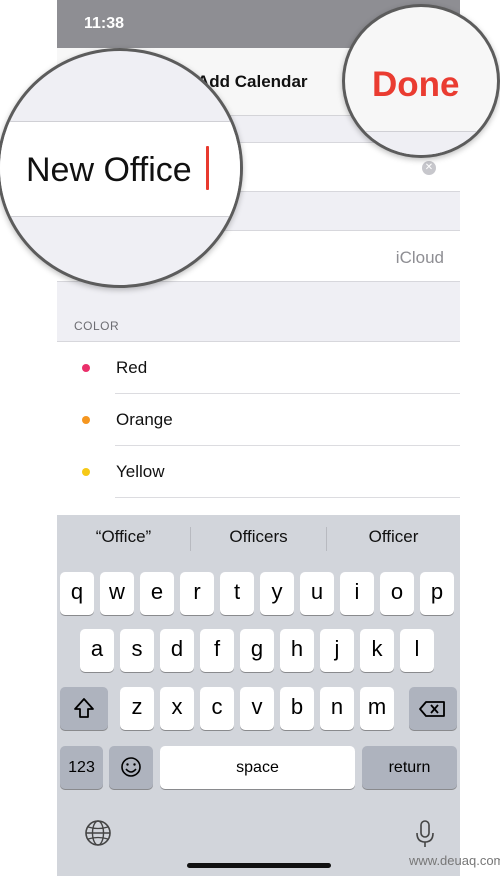 The height and width of the screenshot is (876, 500). I want to click on key-t: t, so click(237, 593).